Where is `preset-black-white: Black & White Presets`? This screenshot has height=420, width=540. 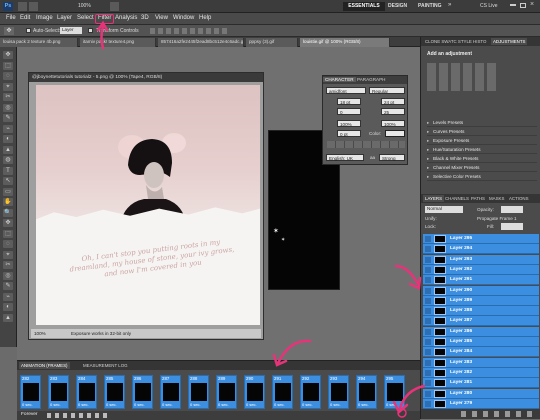 preset-black-white: Black & White Presets is located at coordinates (482, 159).